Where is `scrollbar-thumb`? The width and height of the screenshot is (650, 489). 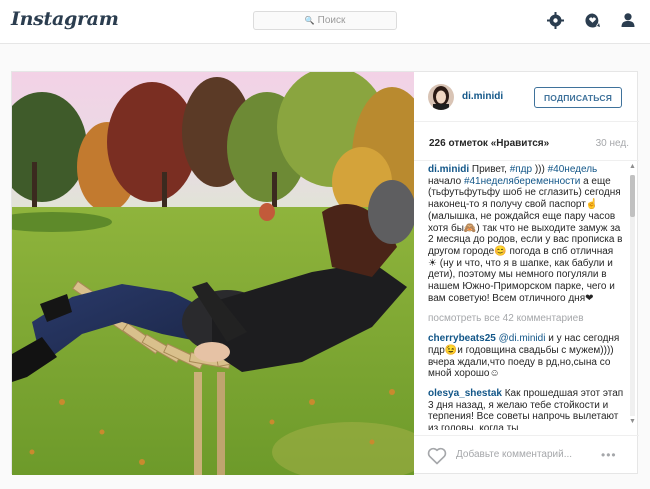
scrollbar-thumb is located at coordinates (632, 196).